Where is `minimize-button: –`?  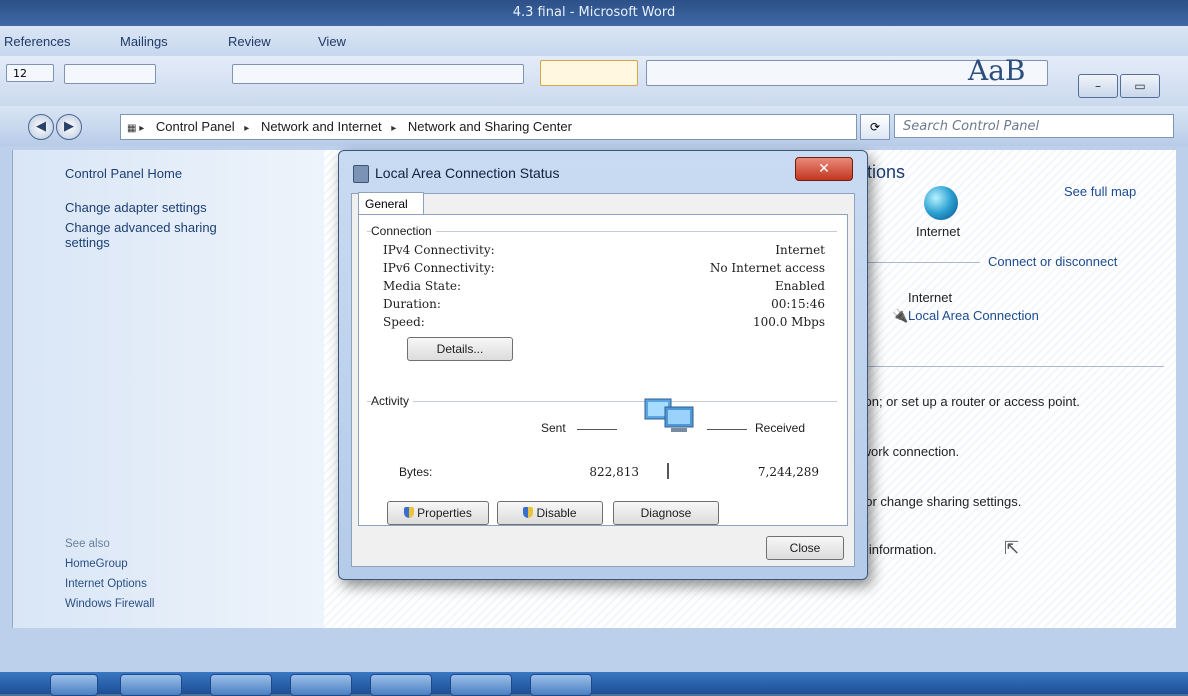 minimize-button: – is located at coordinates (1098, 86).